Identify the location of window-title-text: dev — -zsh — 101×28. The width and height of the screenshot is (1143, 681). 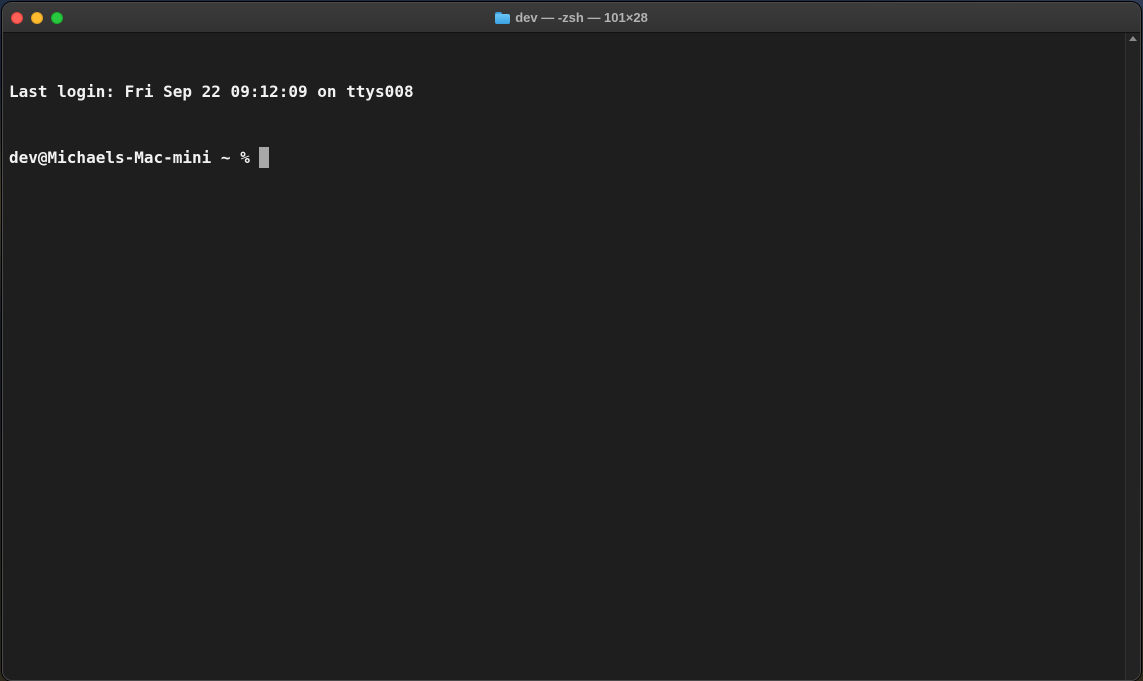
(581, 17).